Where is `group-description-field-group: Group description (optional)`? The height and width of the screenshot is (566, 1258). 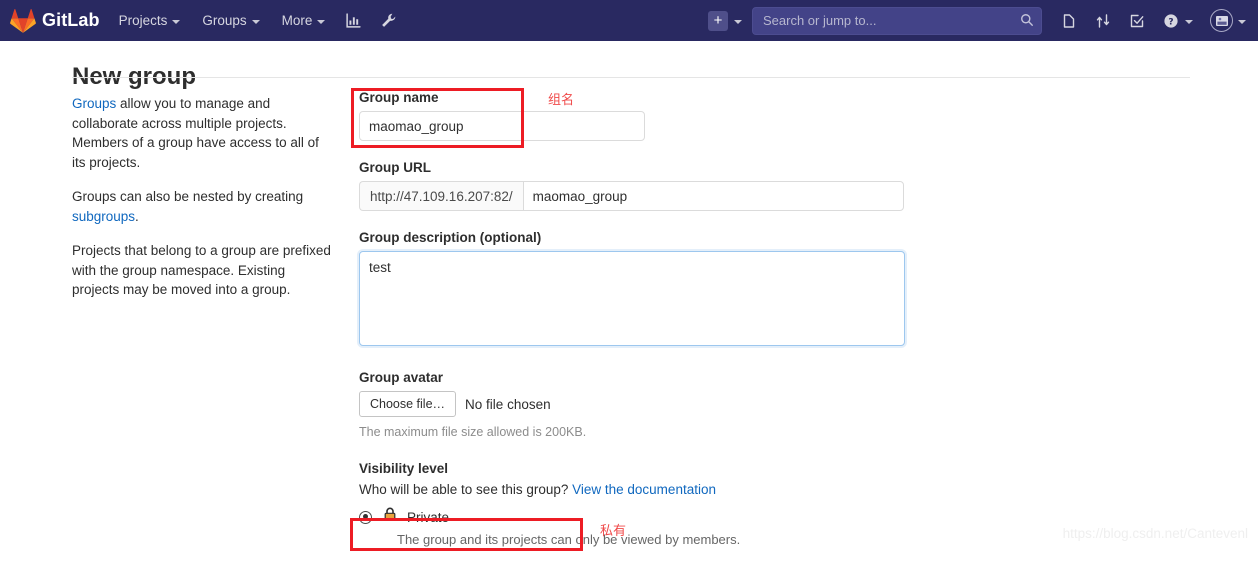 group-description-field-group: Group description (optional) is located at coordinates (639, 290).